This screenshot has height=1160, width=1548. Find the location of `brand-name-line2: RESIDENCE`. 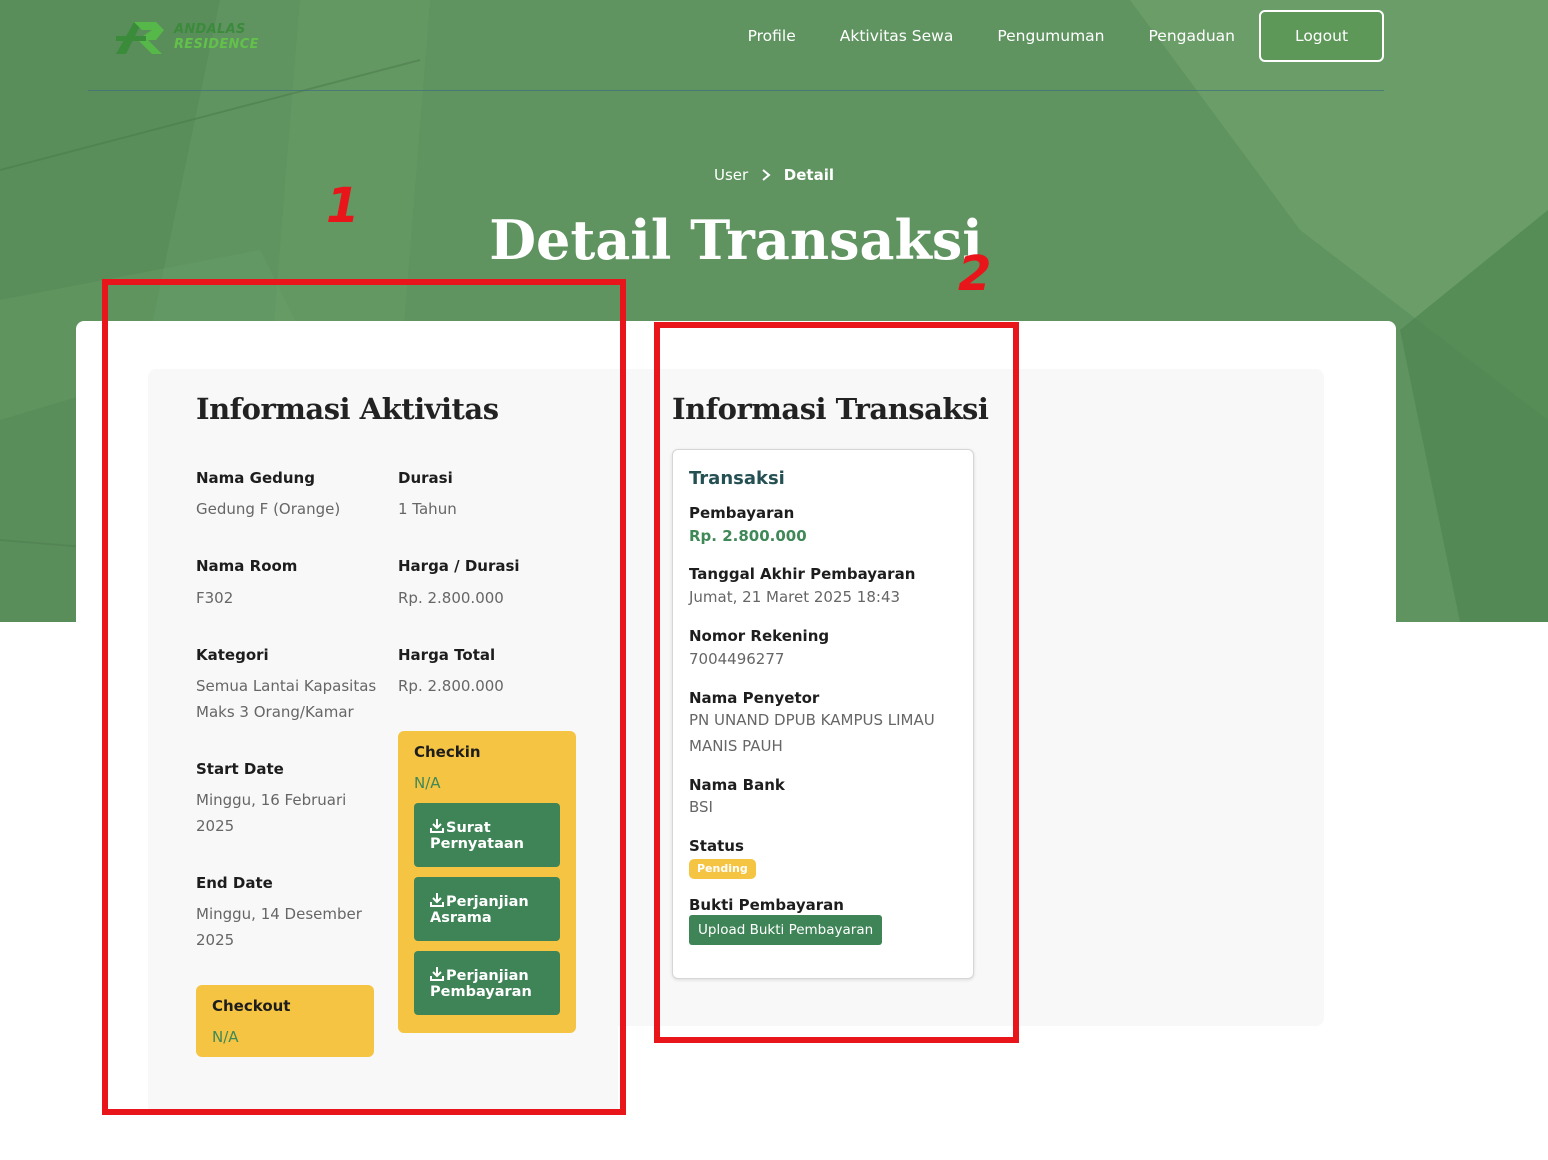

brand-name-line2: RESIDENCE is located at coordinates (216, 44).